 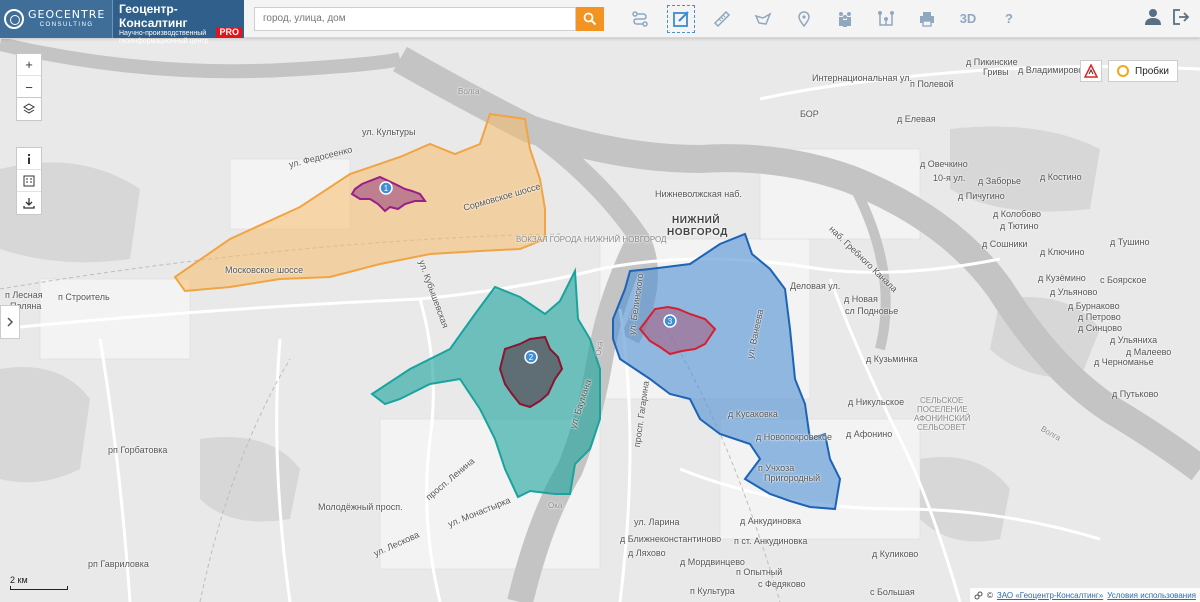 I want to click on place-label: д Пикинские, so click(x=992, y=62).